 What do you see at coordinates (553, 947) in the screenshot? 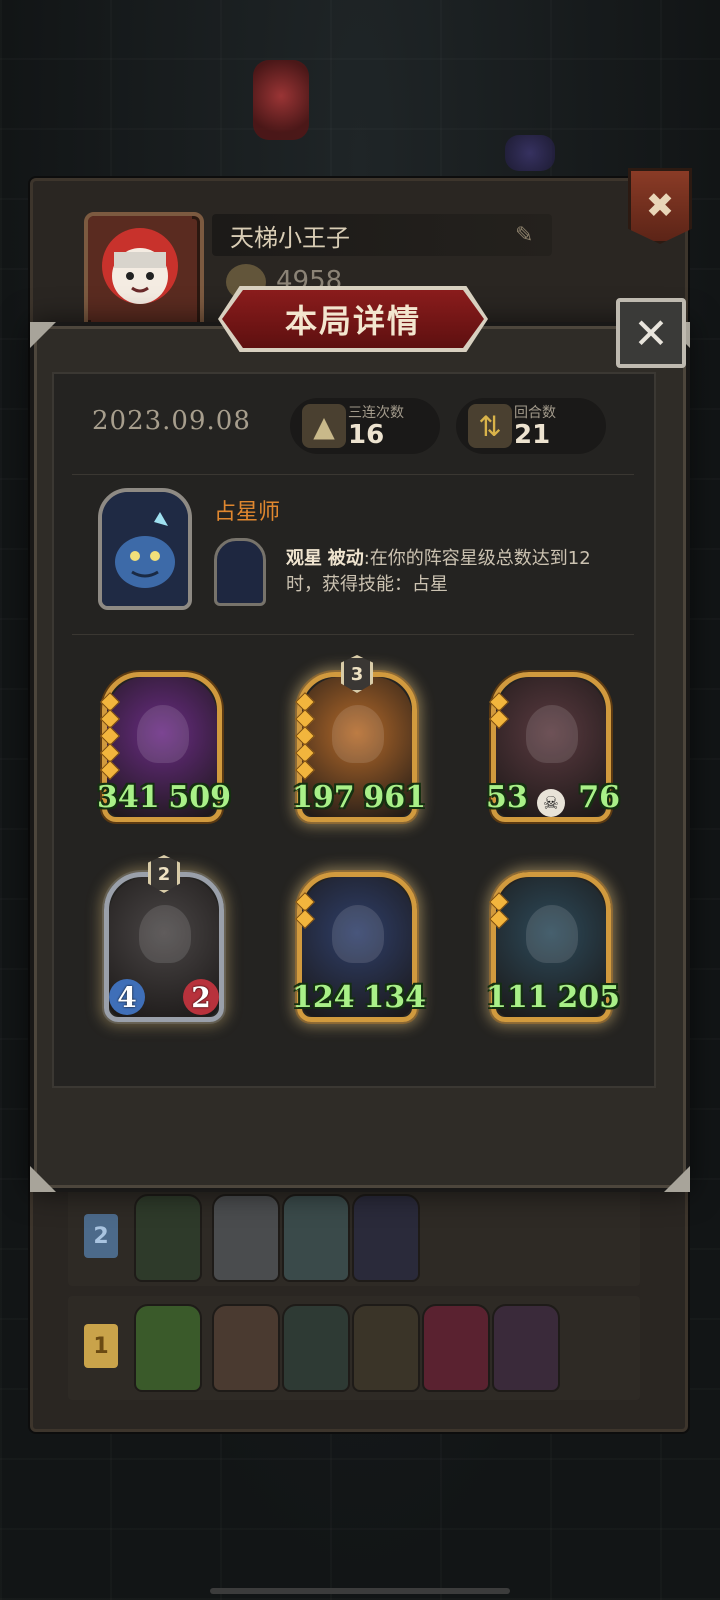
I see `ice-elf-unit: 111 205` at bounding box center [553, 947].